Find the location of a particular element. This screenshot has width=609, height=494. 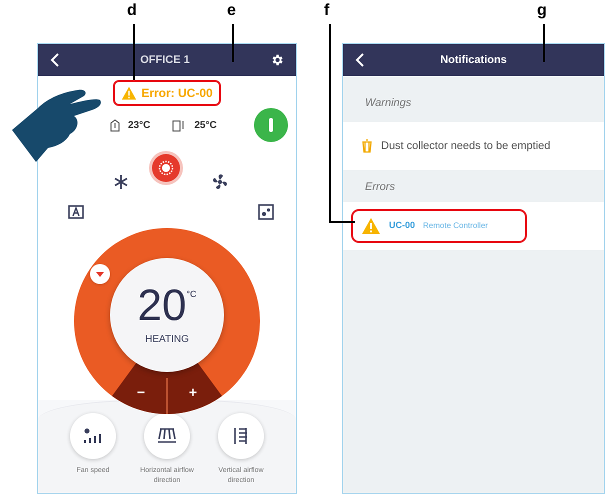

error-code: UC-00 is located at coordinates (402, 225).